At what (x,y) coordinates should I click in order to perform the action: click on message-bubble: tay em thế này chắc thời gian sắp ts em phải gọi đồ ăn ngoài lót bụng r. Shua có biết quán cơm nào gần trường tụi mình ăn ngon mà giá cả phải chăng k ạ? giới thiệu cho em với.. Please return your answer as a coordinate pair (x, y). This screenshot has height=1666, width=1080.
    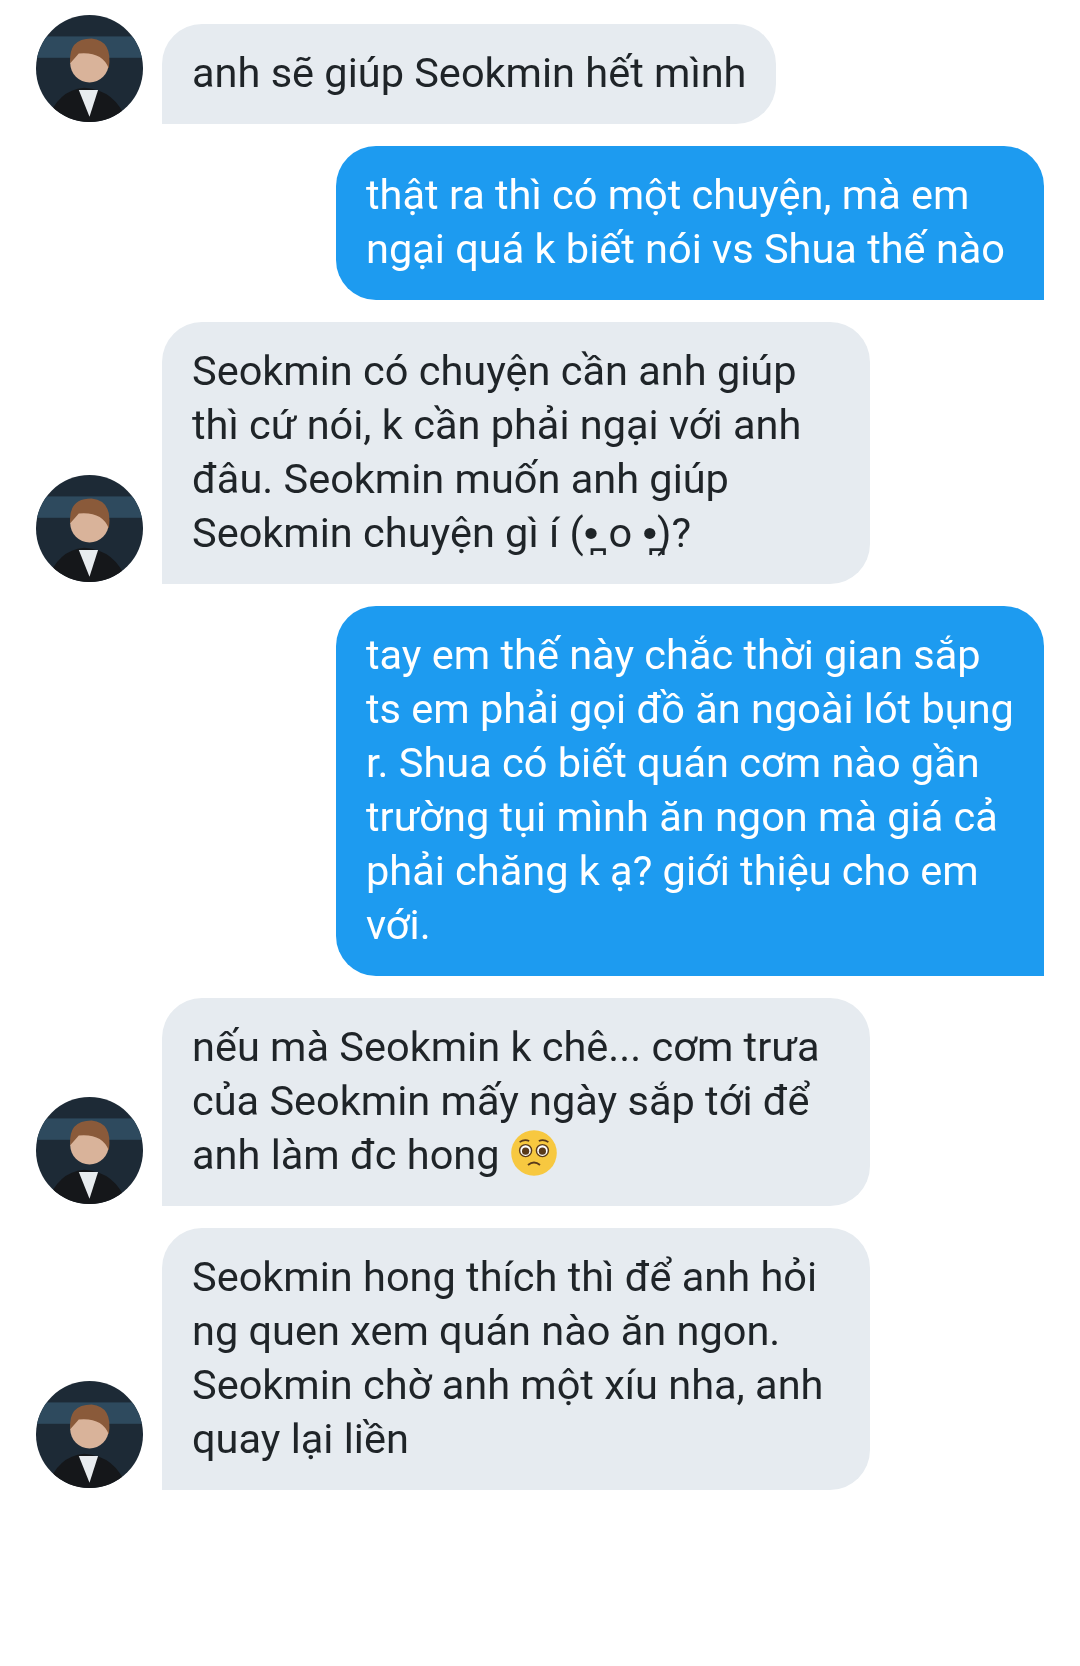
    Looking at the image, I should click on (690, 791).